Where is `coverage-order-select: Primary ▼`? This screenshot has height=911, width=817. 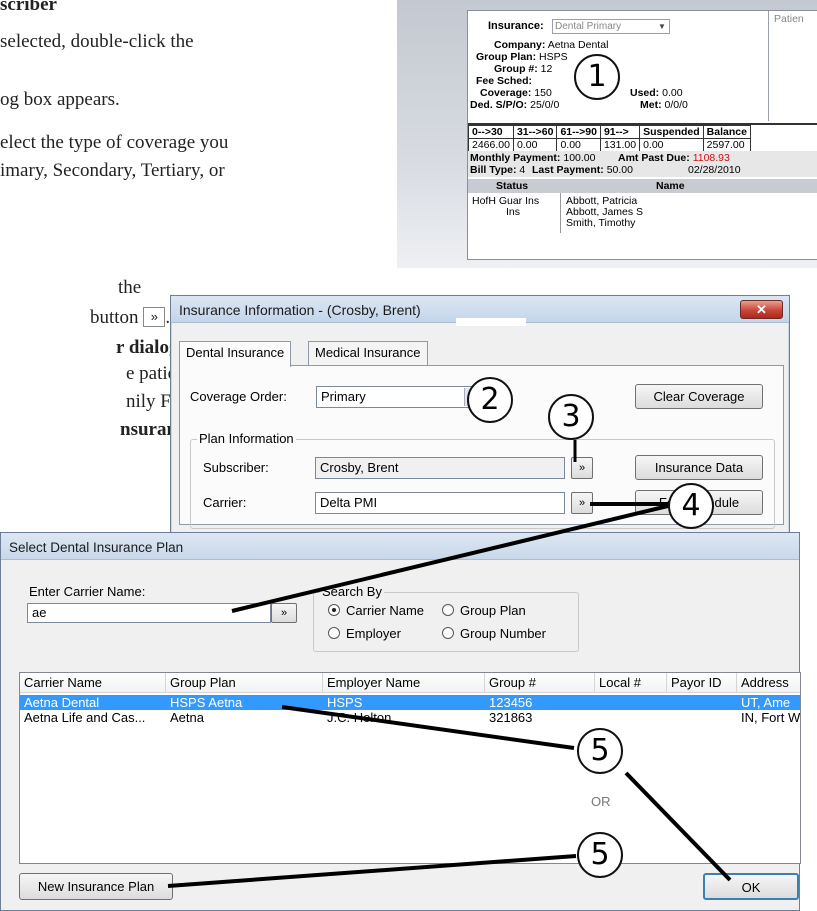
coverage-order-select: Primary ▼ is located at coordinates (399, 397).